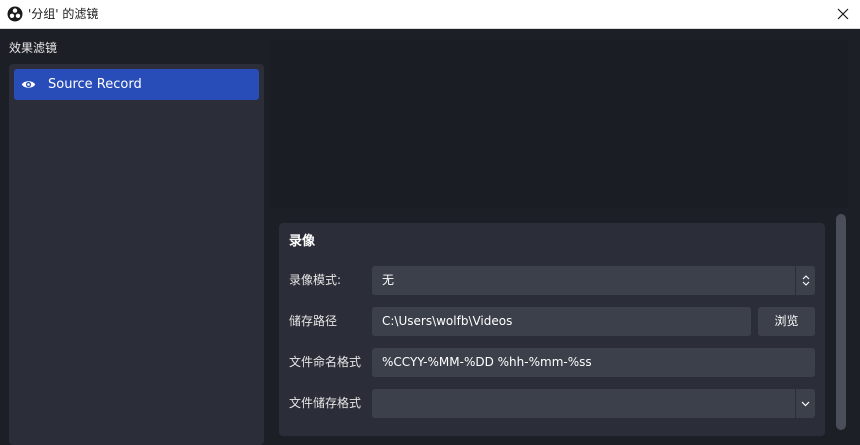 The height and width of the screenshot is (445, 860). Describe the element at coordinates (15, 14) in the screenshot. I see `obs-logo-icon` at that location.